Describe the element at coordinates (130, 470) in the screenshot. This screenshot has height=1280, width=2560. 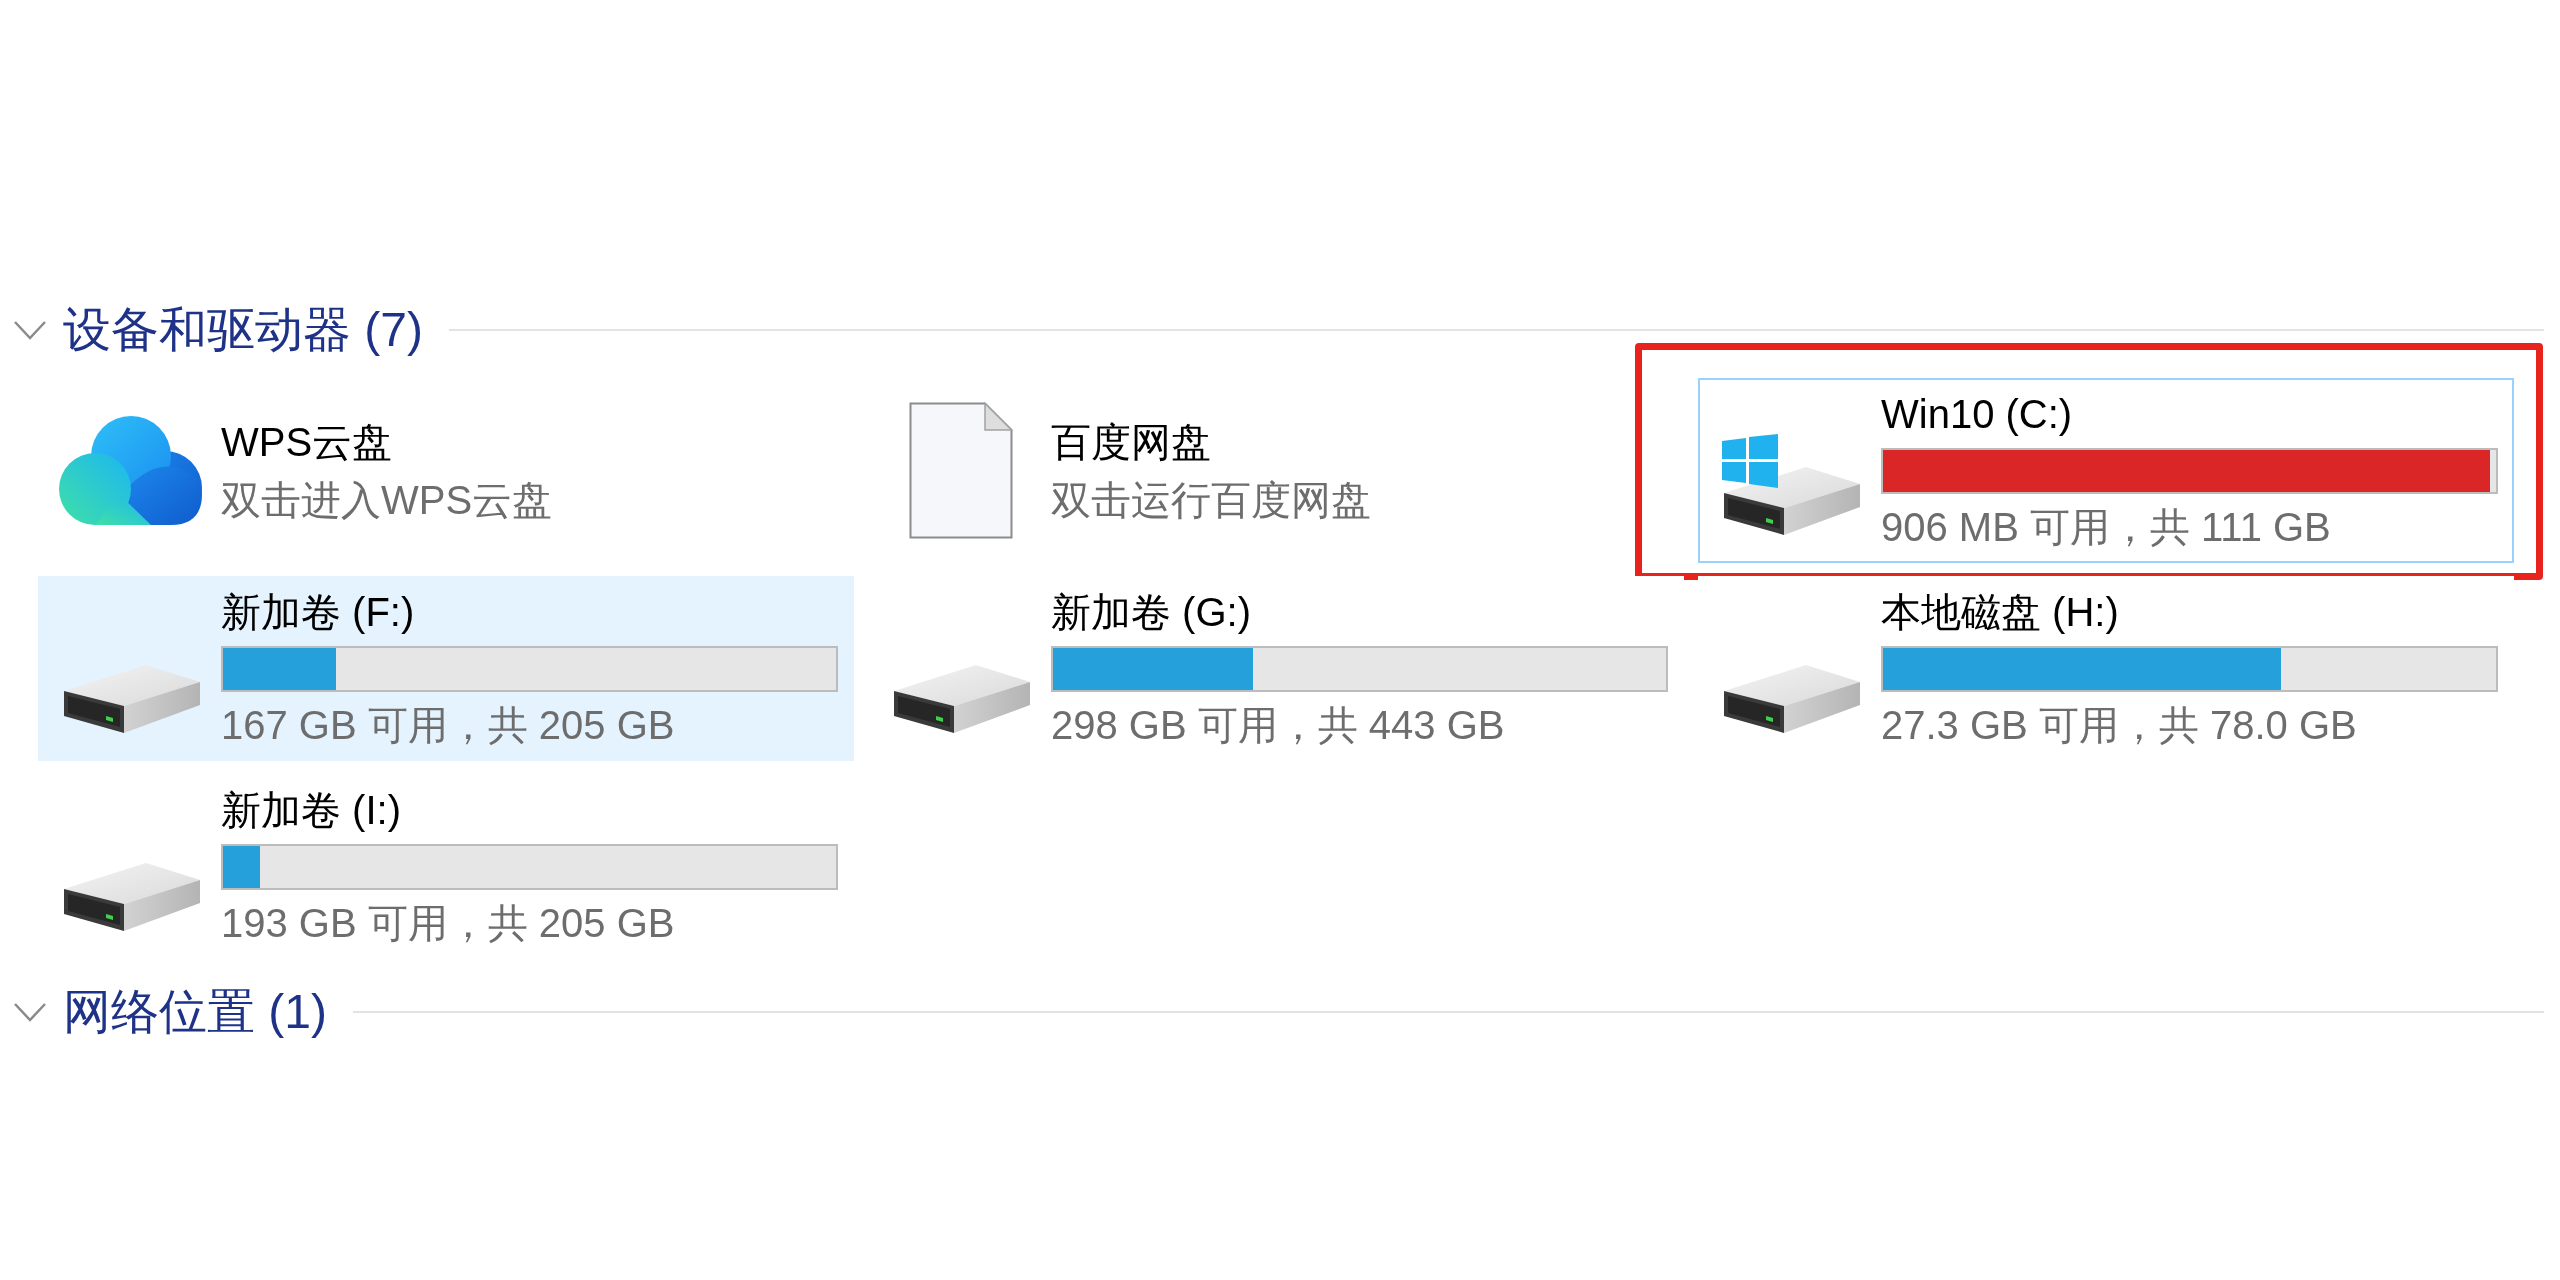
I see `cloud-icon` at that location.